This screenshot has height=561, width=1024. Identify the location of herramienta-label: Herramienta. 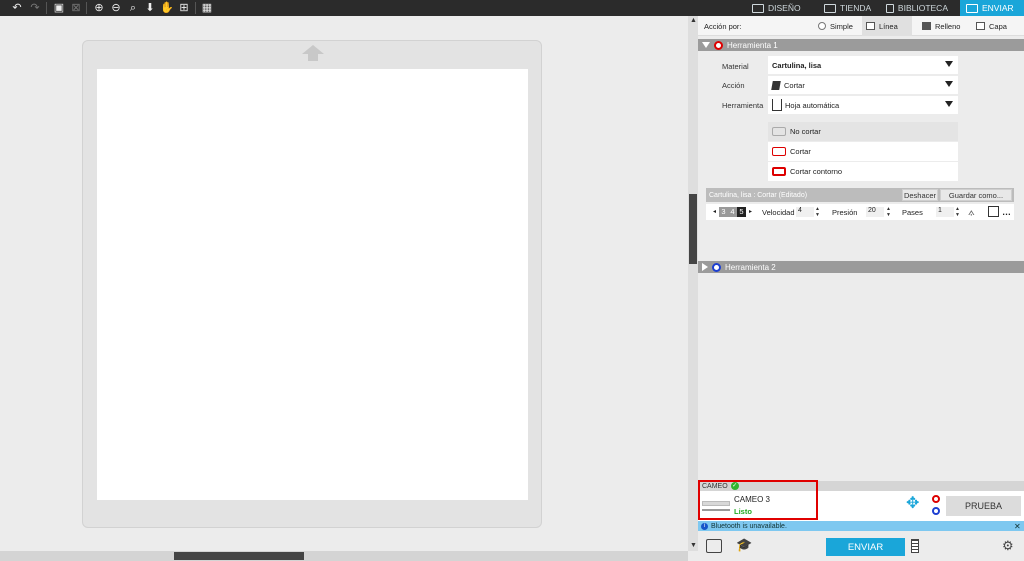
(743, 105).